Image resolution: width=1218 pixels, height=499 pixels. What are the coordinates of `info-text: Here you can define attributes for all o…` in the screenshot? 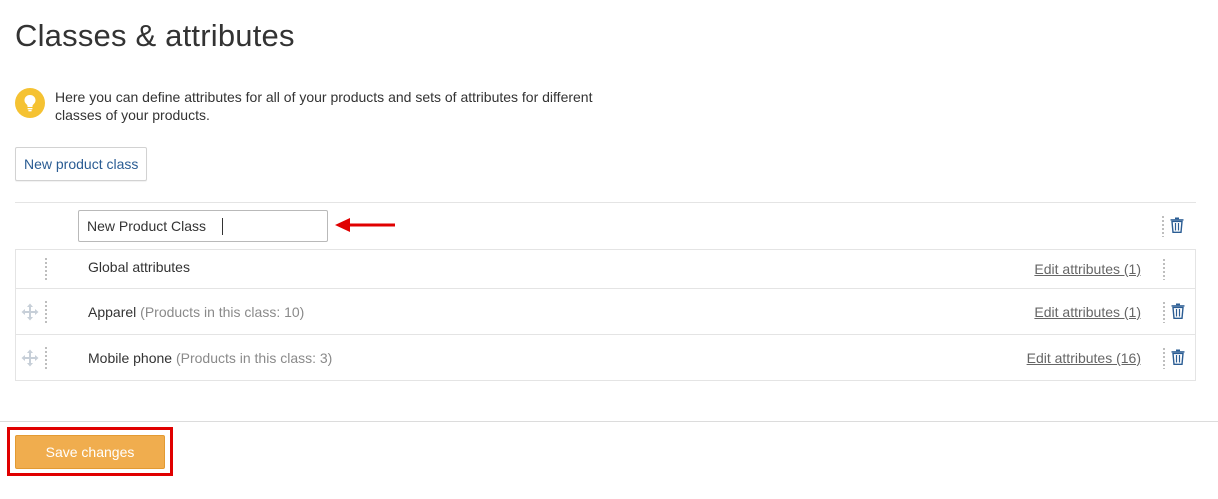 It's located at (324, 106).